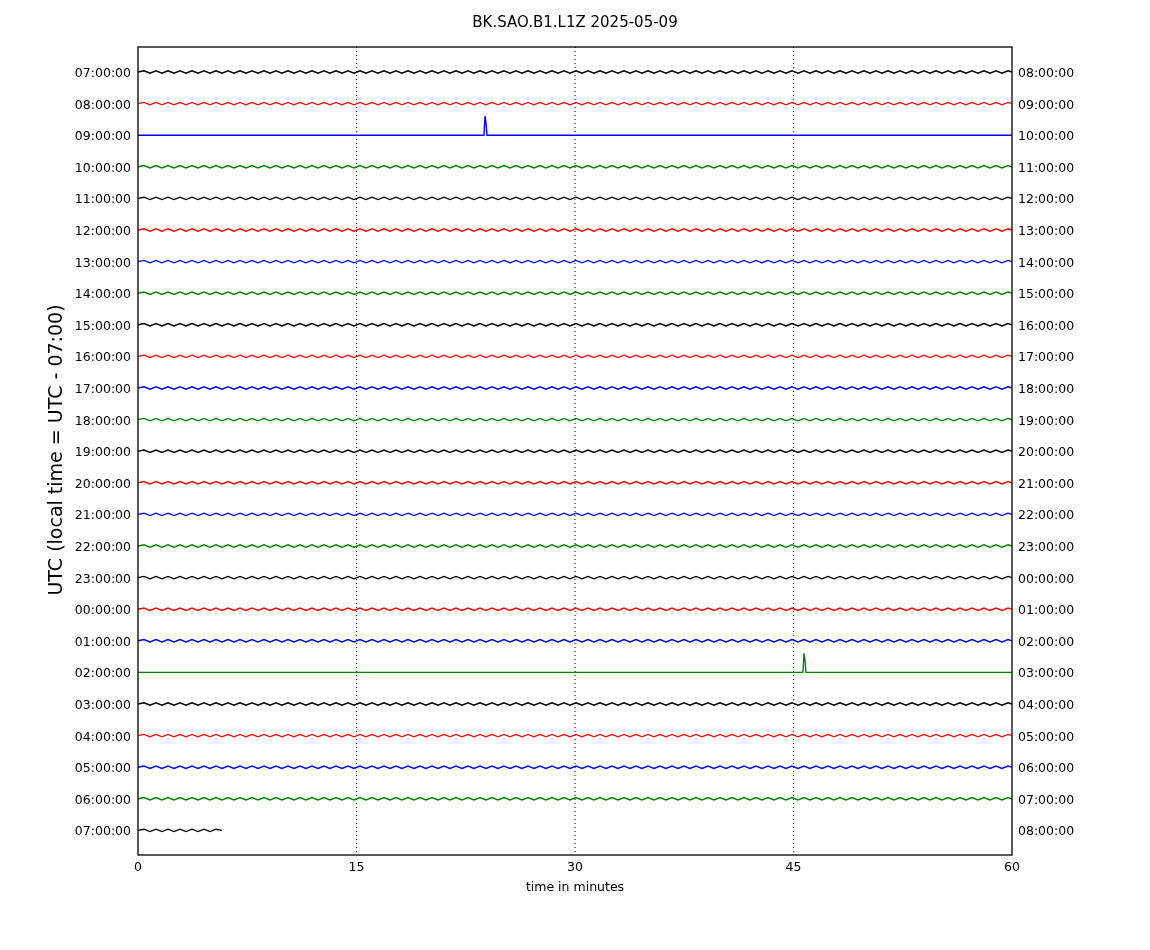 This screenshot has height=950, width=1150. I want to click on x-tick-label: 60, so click(1012, 866).